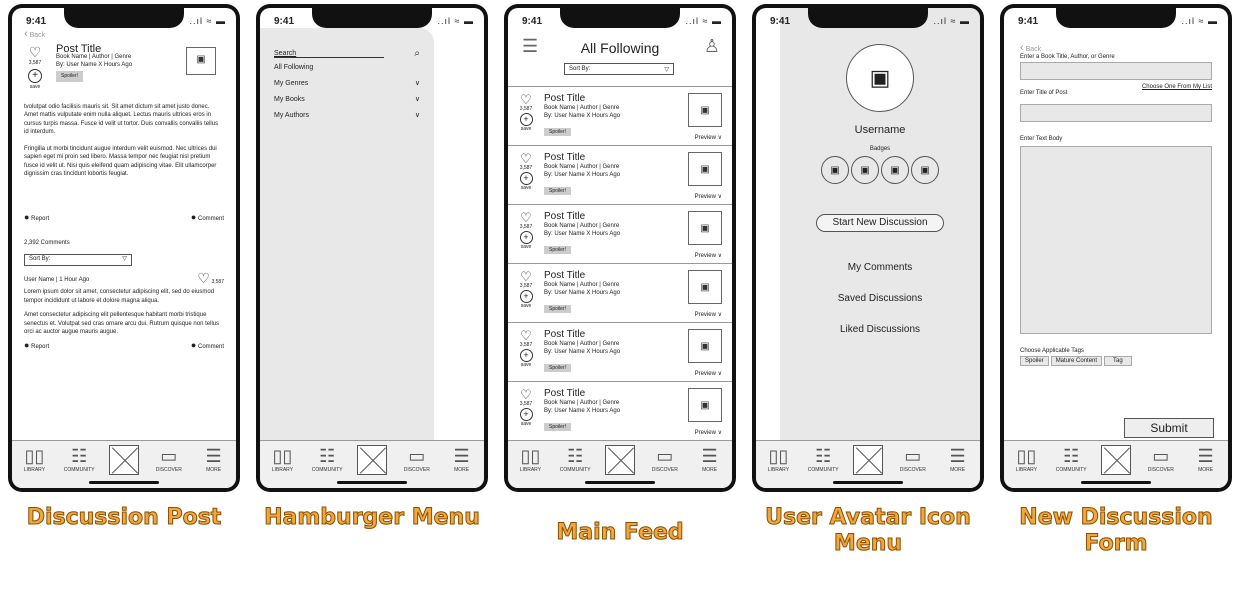 The height and width of the screenshot is (593, 1241). What do you see at coordinates (347, 99) in the screenshot?
I see `menu-item-my-books: My Books ∨` at bounding box center [347, 99].